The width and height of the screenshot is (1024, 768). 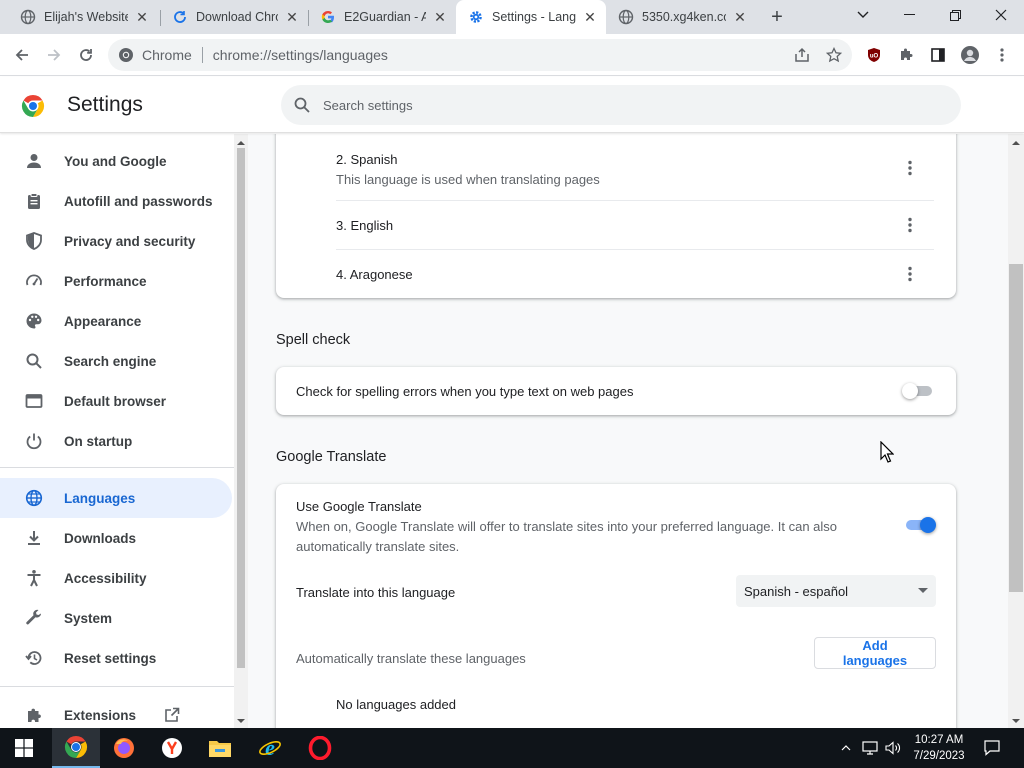 I want to click on extensions-button, so click(x=906, y=55).